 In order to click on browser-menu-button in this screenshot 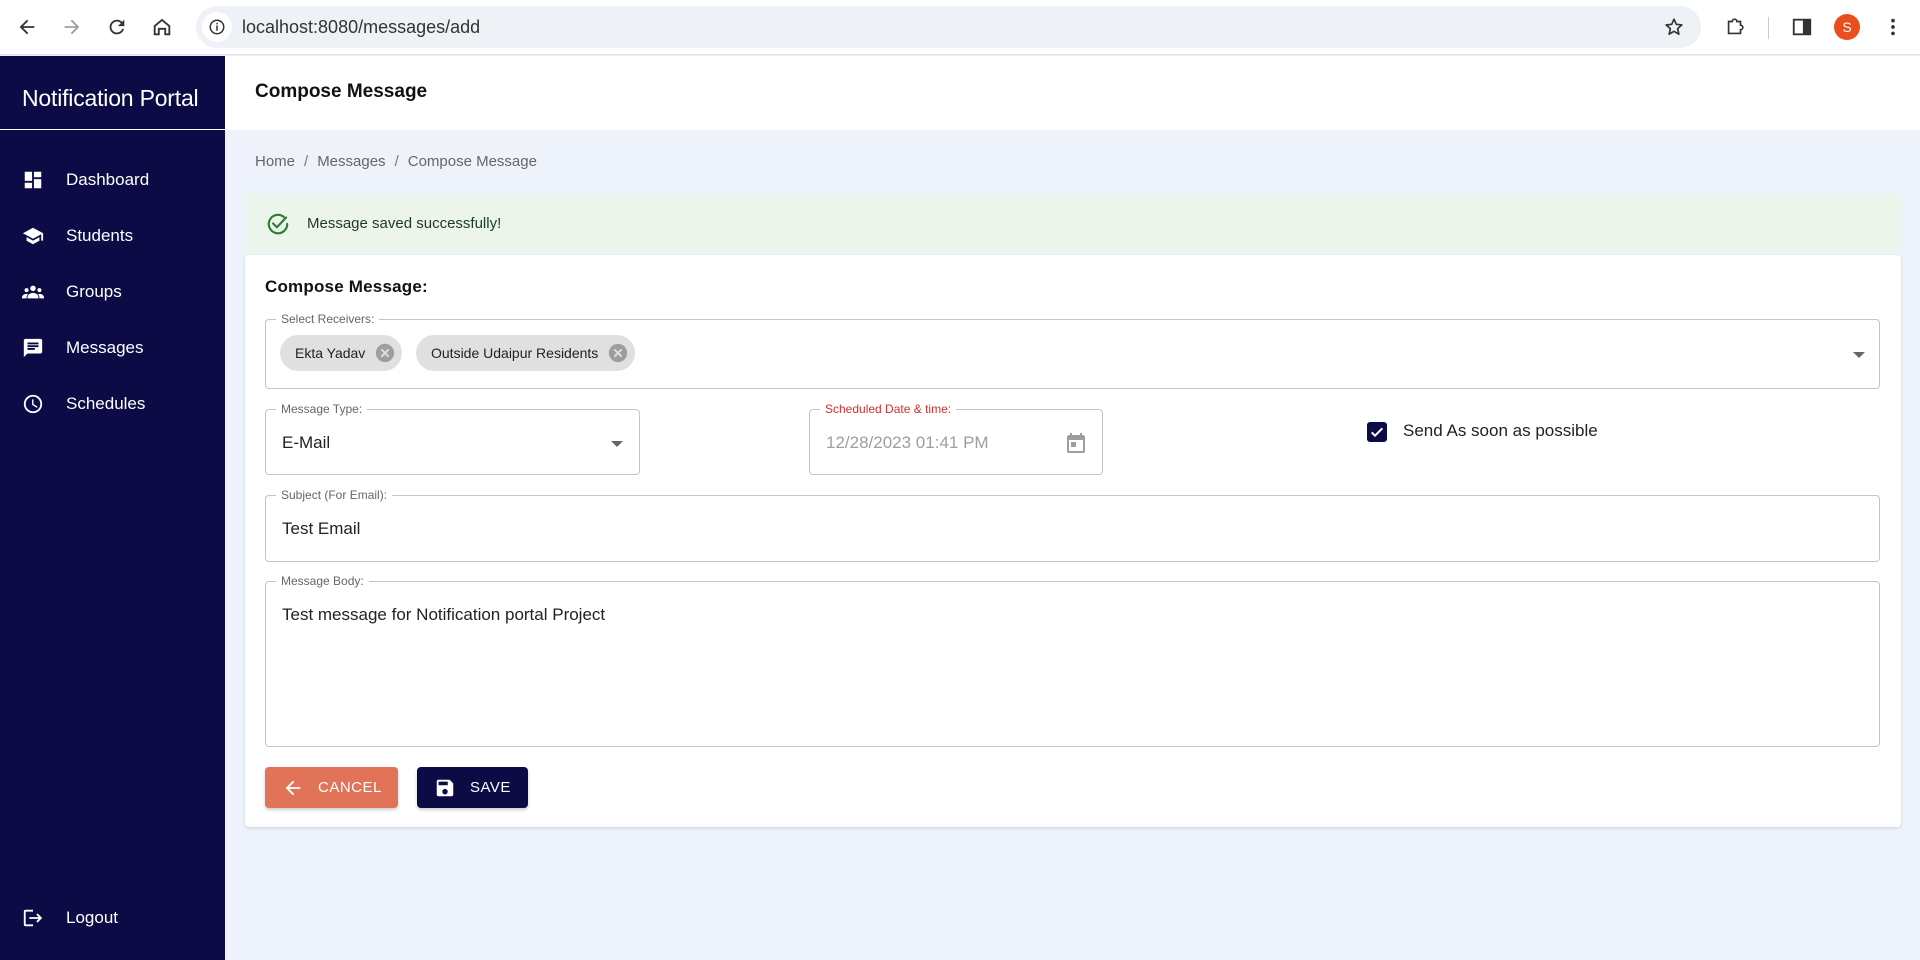, I will do `click(1893, 27)`.